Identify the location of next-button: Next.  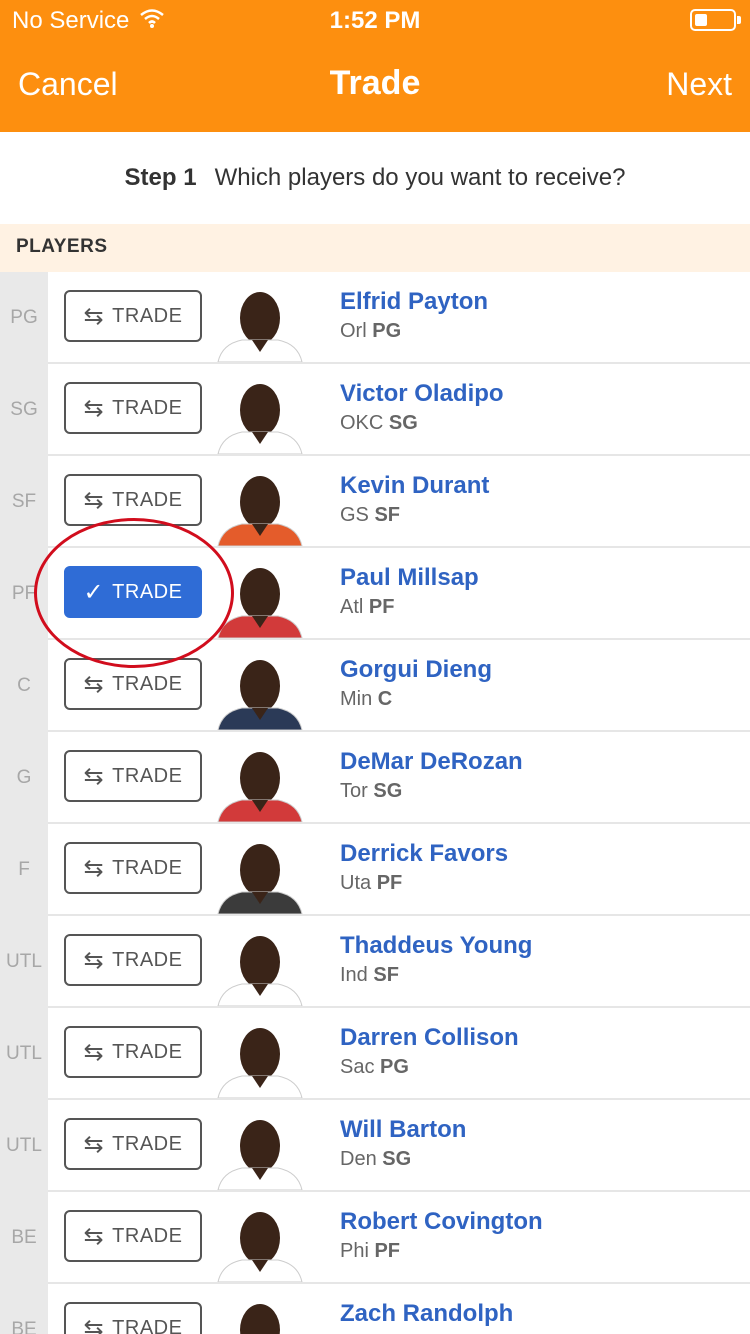
(699, 84).